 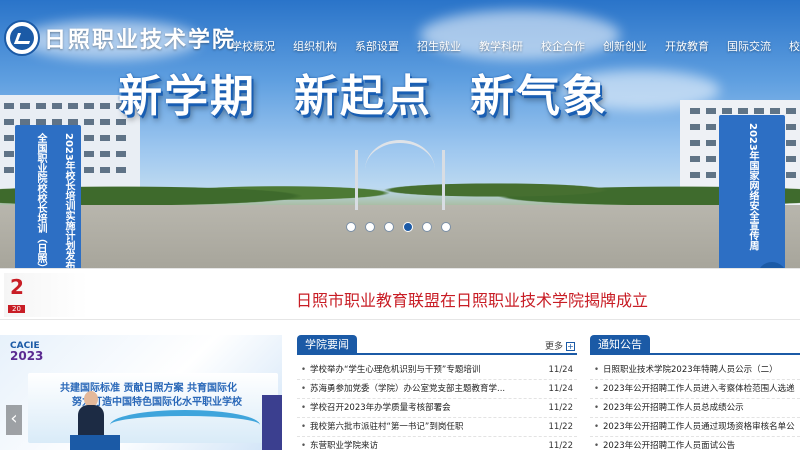 What do you see at coordinates (363, 96) in the screenshot?
I see `slogan-word: 新起点` at bounding box center [363, 96].